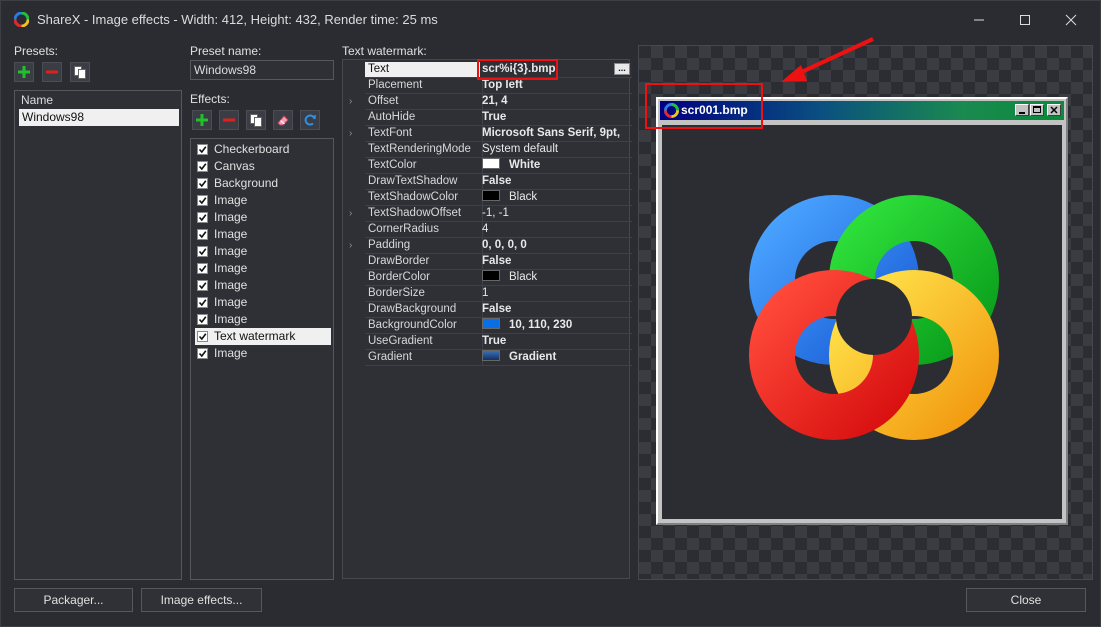 This screenshot has width=1101, height=627. What do you see at coordinates (256, 120) in the screenshot?
I see `duplicate-effect-button` at bounding box center [256, 120].